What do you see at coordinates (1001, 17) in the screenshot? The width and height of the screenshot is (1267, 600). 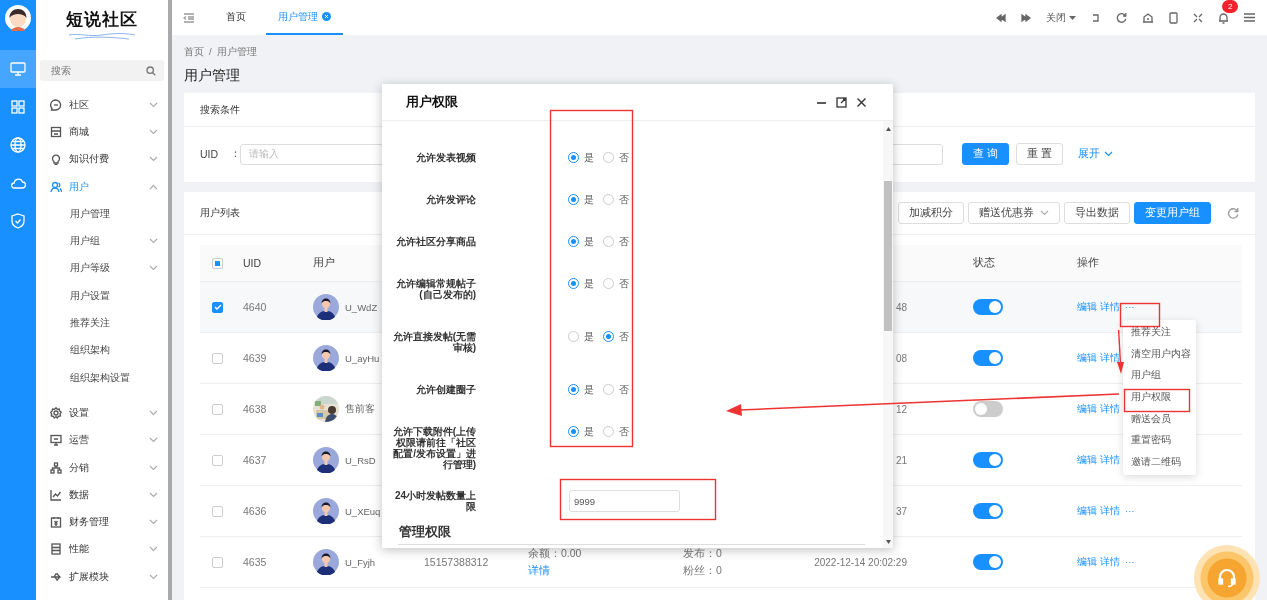 I see `rewind-icon` at bounding box center [1001, 17].